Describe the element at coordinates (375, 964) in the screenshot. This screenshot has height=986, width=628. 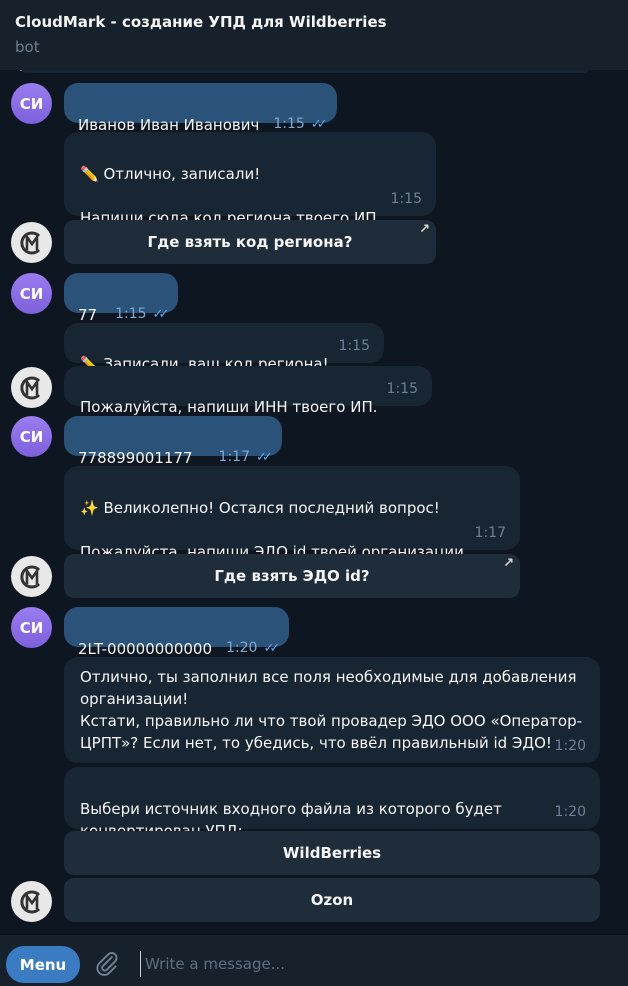
I see `message-input` at that location.